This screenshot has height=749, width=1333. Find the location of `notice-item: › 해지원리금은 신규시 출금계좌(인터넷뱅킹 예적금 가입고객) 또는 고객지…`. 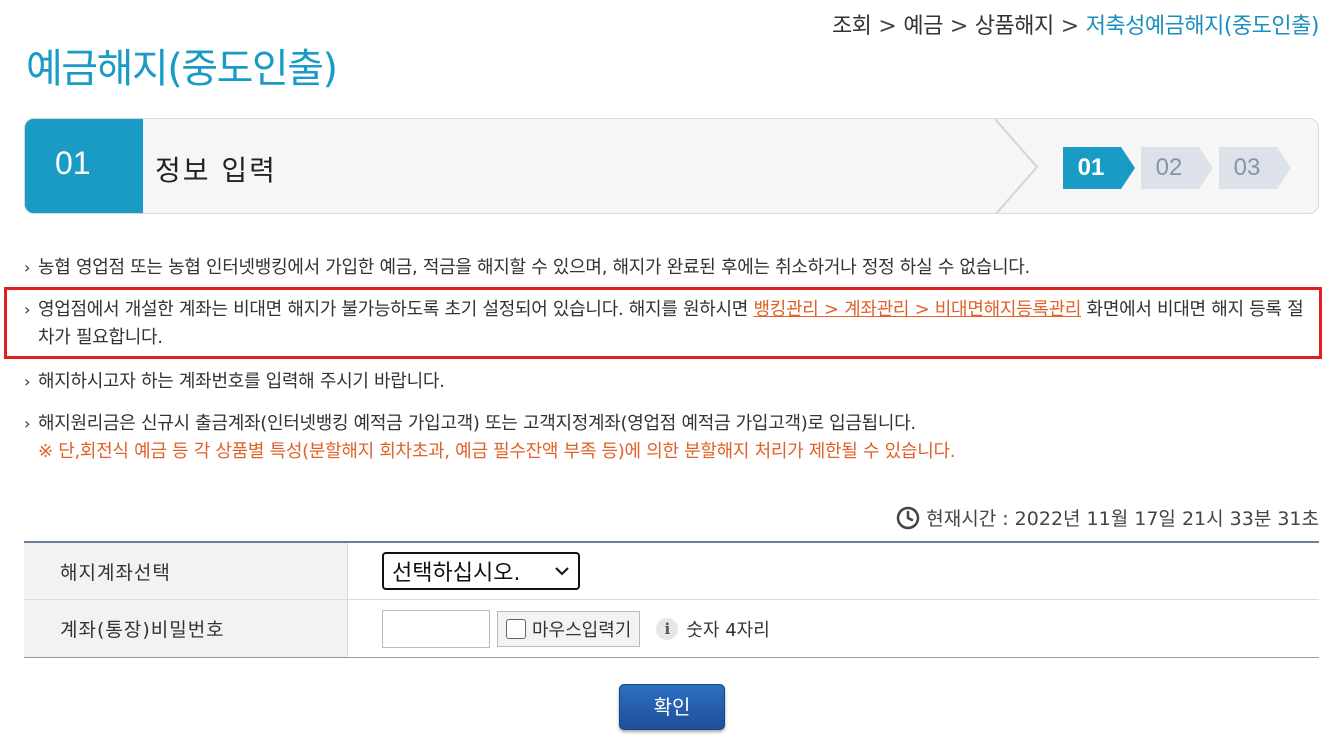

notice-item: › 해지원리금은 신규시 출금계좌(인터넷뱅킹 예적금 가입고객) 또는 고객지… is located at coordinates (489, 438).